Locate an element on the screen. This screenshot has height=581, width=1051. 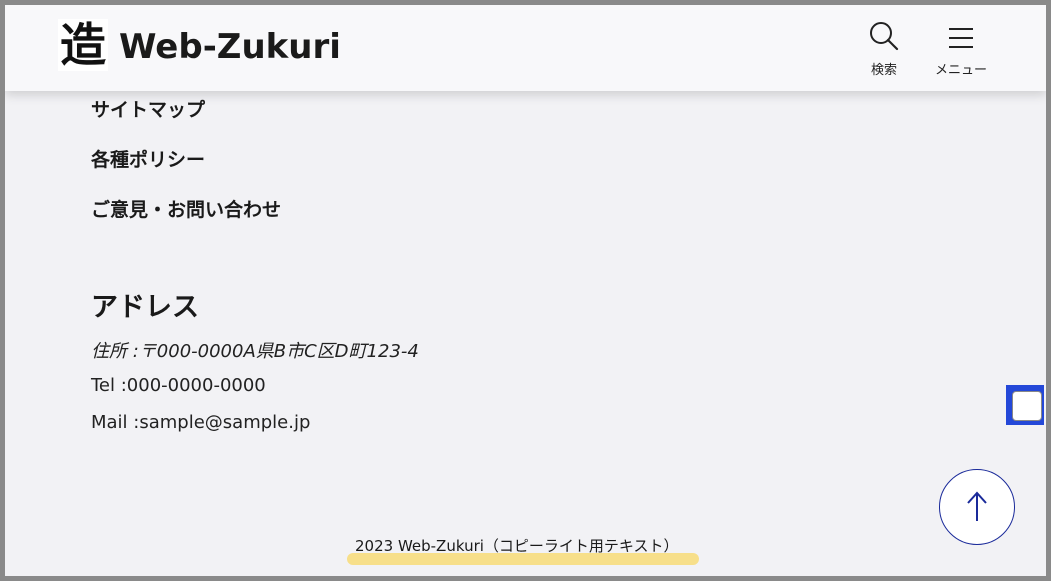
copyright-text: 2023 Web-Zukuri（コピーライト用テキスト） is located at coordinates (517, 546).